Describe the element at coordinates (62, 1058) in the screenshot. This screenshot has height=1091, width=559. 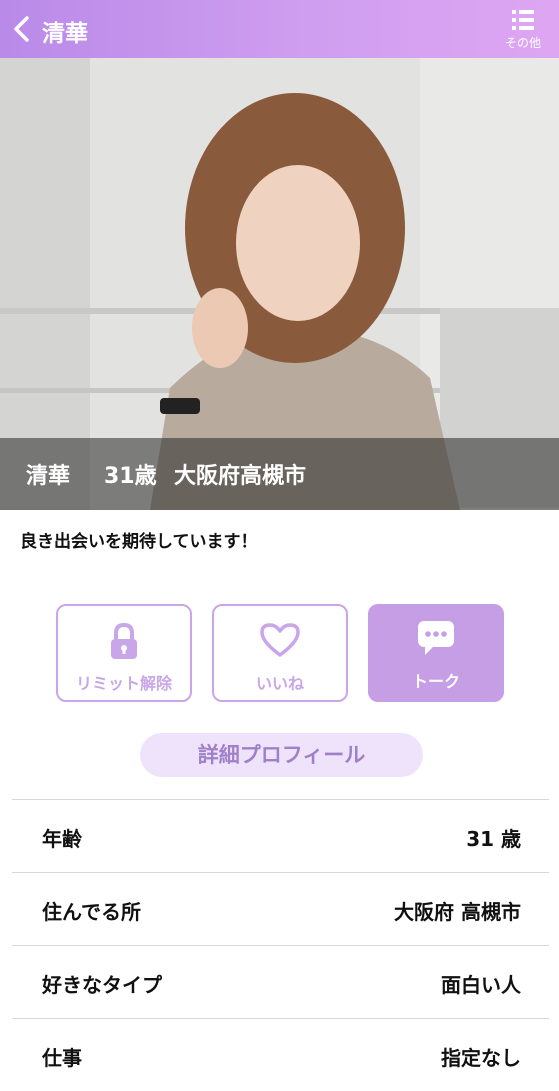
I see `detail-key: 仕事` at that location.